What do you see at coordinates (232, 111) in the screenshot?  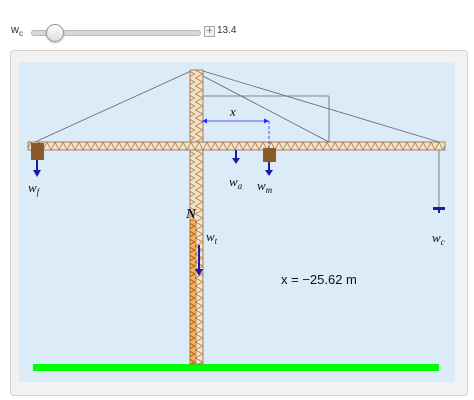 I see `label-x: x` at bounding box center [232, 111].